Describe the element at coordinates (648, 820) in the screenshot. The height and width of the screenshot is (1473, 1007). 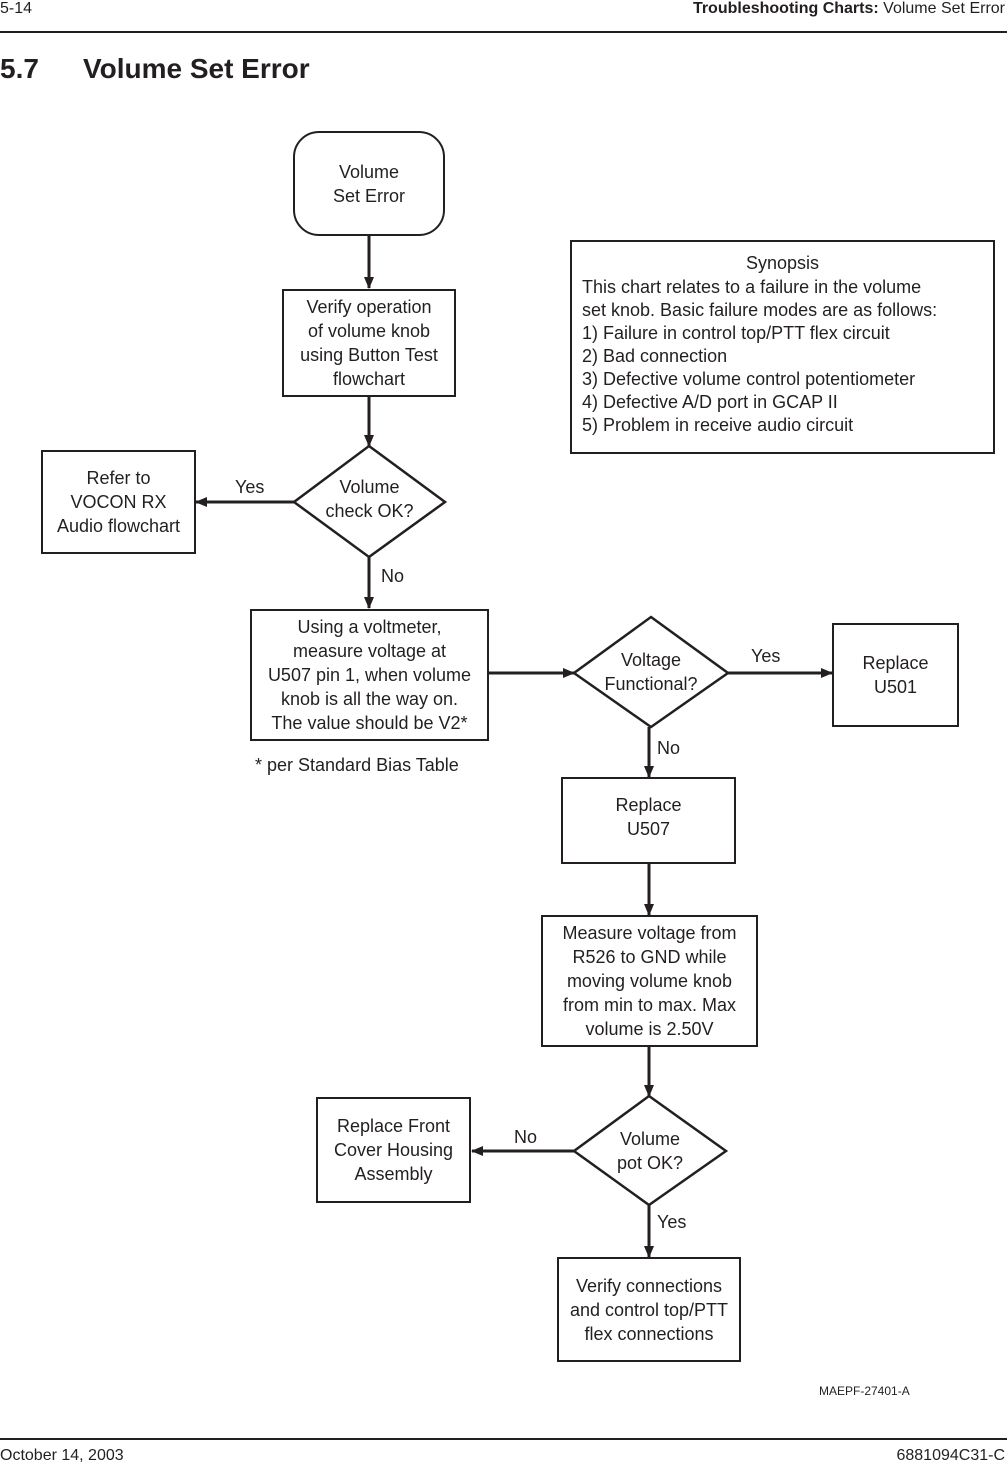
I see `replace-u507-box: Replace U507` at that location.